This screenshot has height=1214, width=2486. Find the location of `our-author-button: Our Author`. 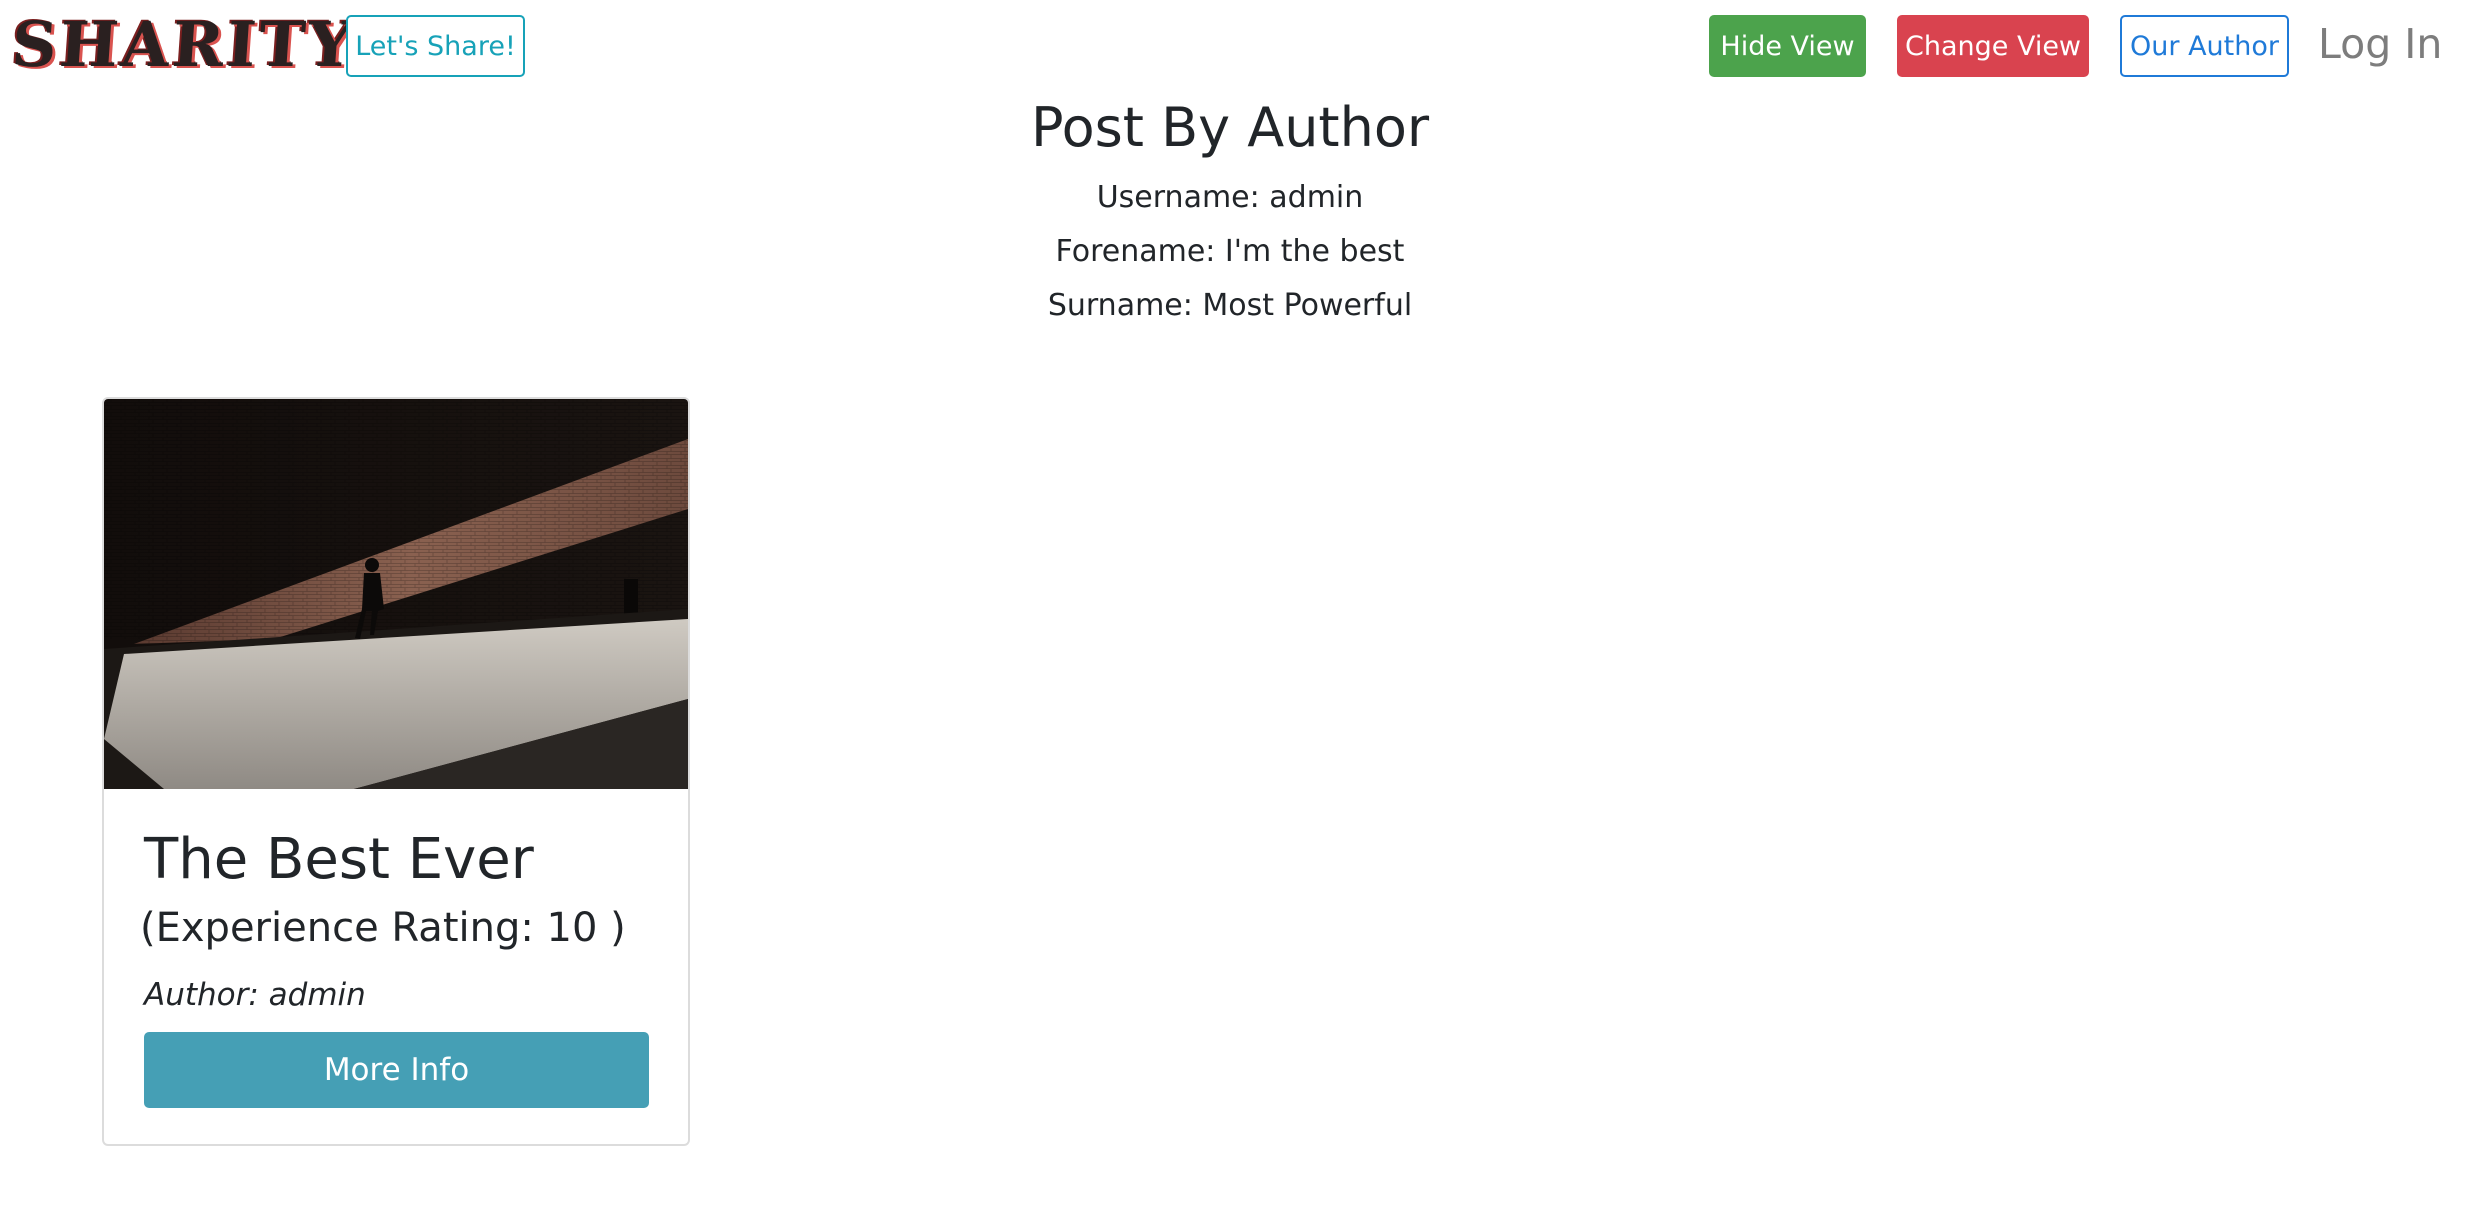

our-author-button: Our Author is located at coordinates (2204, 46).